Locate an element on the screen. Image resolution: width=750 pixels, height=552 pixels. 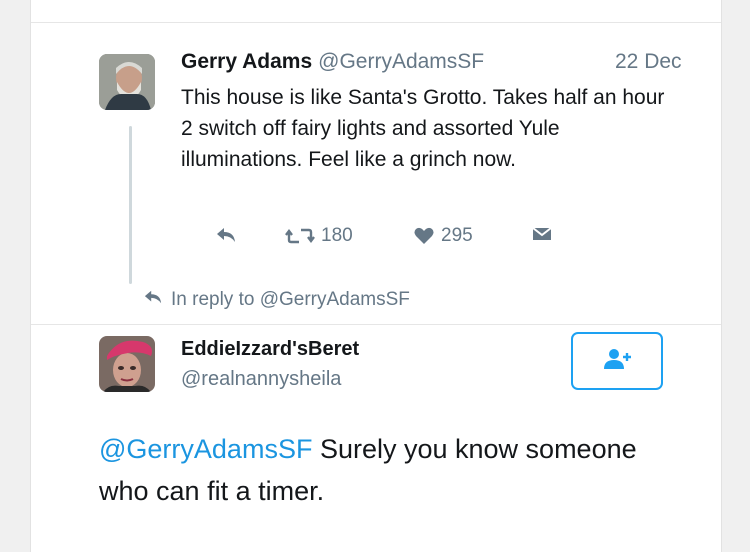
follow-user-icon is located at coordinates (617, 361).